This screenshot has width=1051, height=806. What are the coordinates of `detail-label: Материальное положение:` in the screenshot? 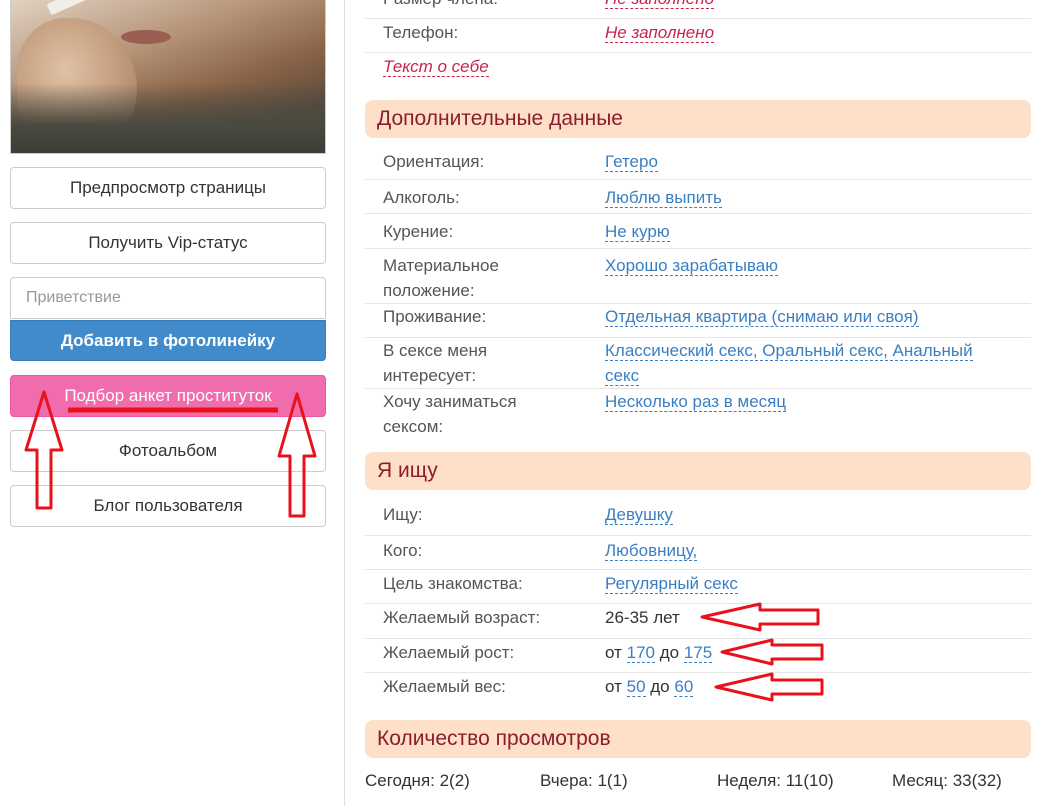 It's located at (441, 278).